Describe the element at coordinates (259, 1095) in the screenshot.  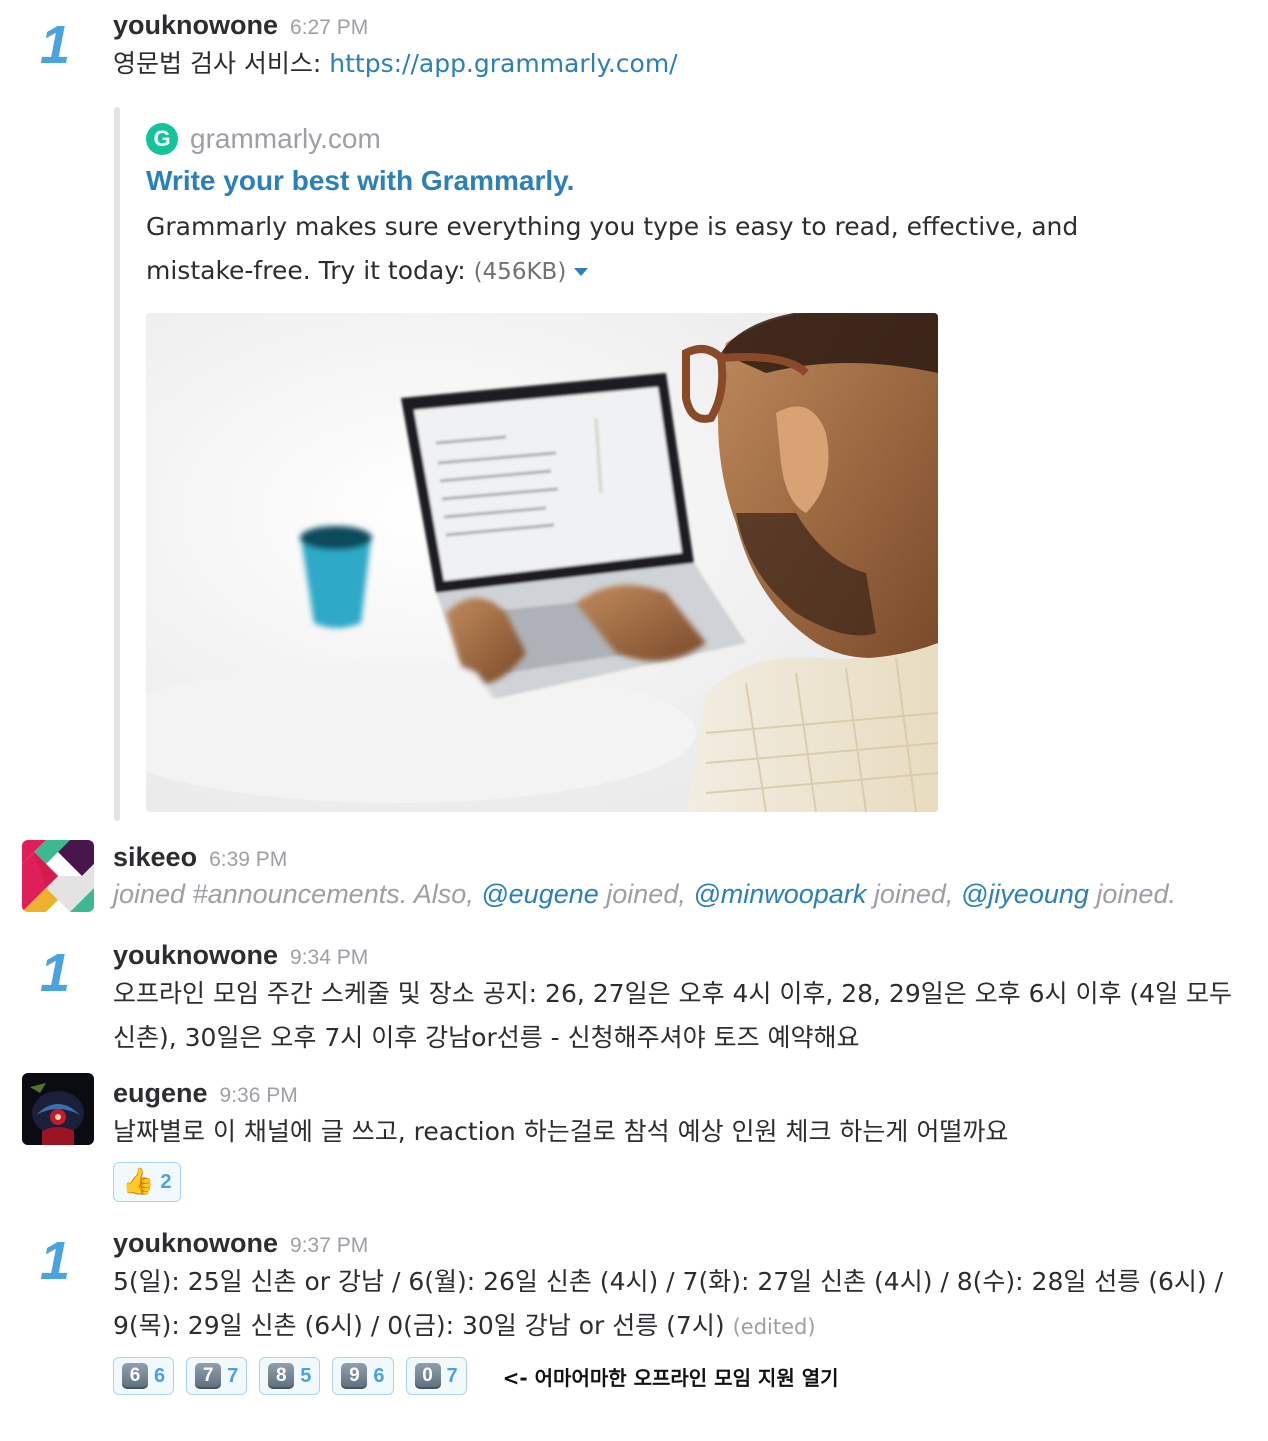
I see `timestamp: 9:36 PM` at that location.